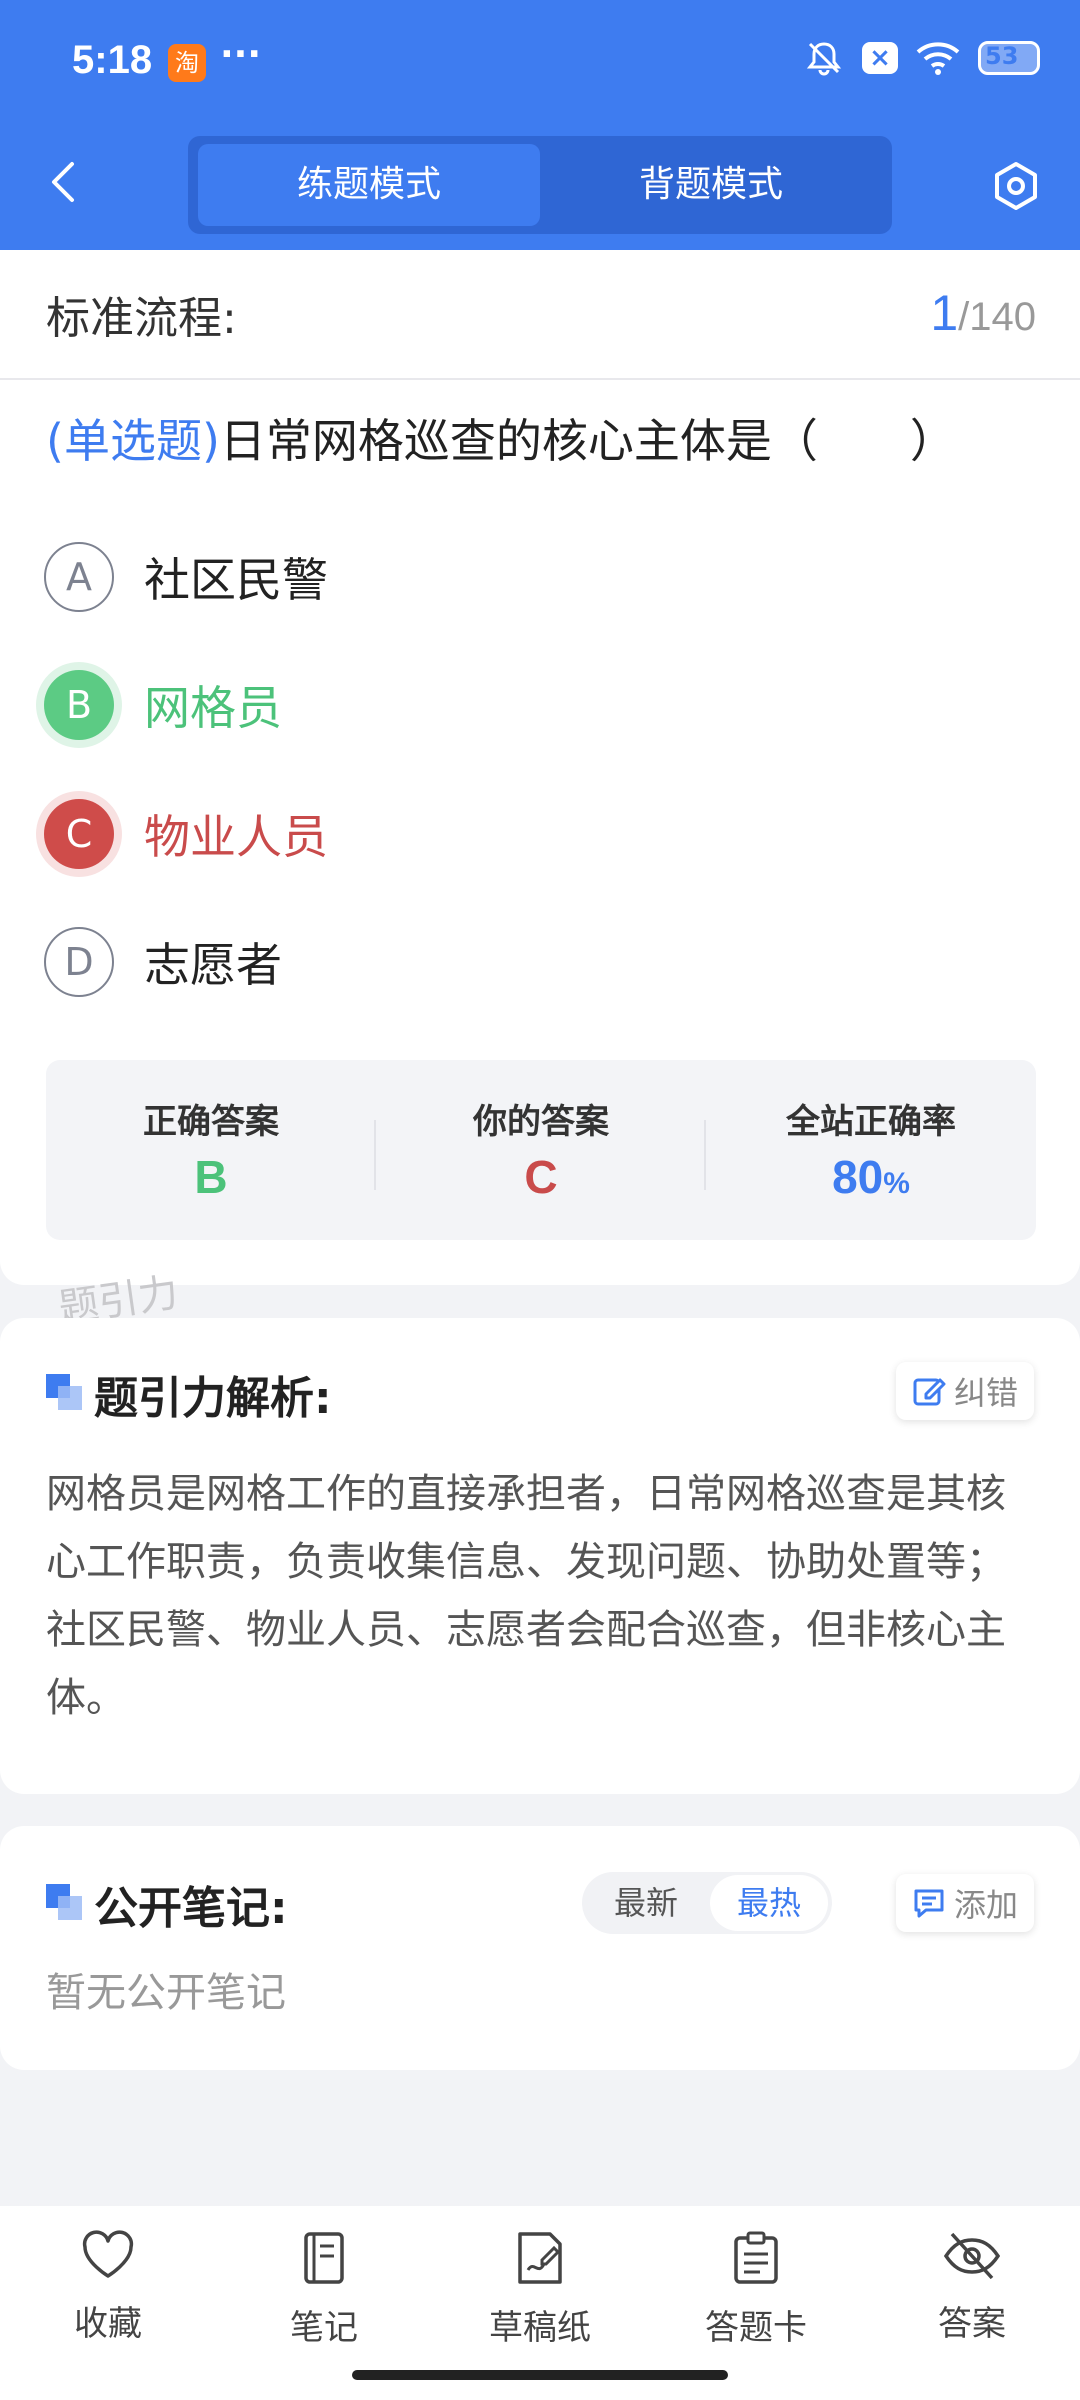 The height and width of the screenshot is (2400, 1080). Describe the element at coordinates (133, 441) in the screenshot. I see `question-type: (单选题)` at that location.